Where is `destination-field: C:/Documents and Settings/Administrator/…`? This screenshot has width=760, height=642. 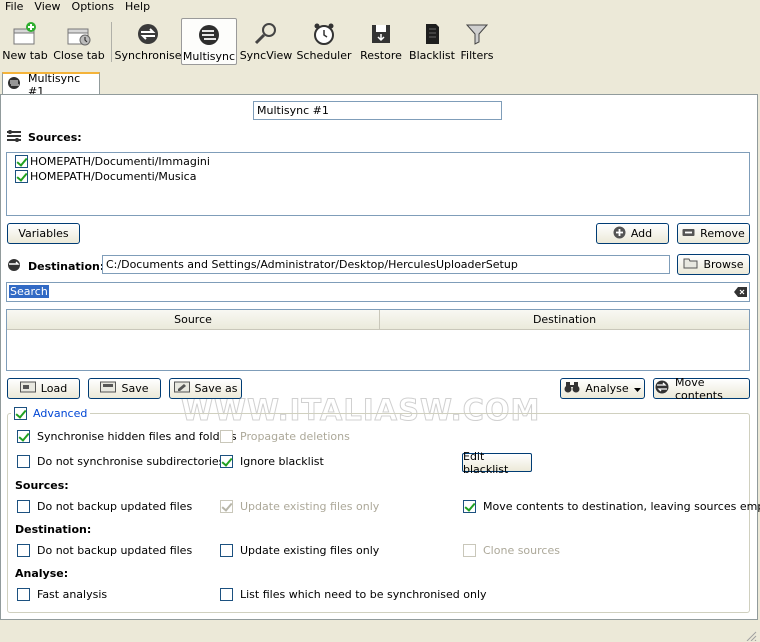 destination-field: C:/Documents and Settings/Administrator/… is located at coordinates (386, 264).